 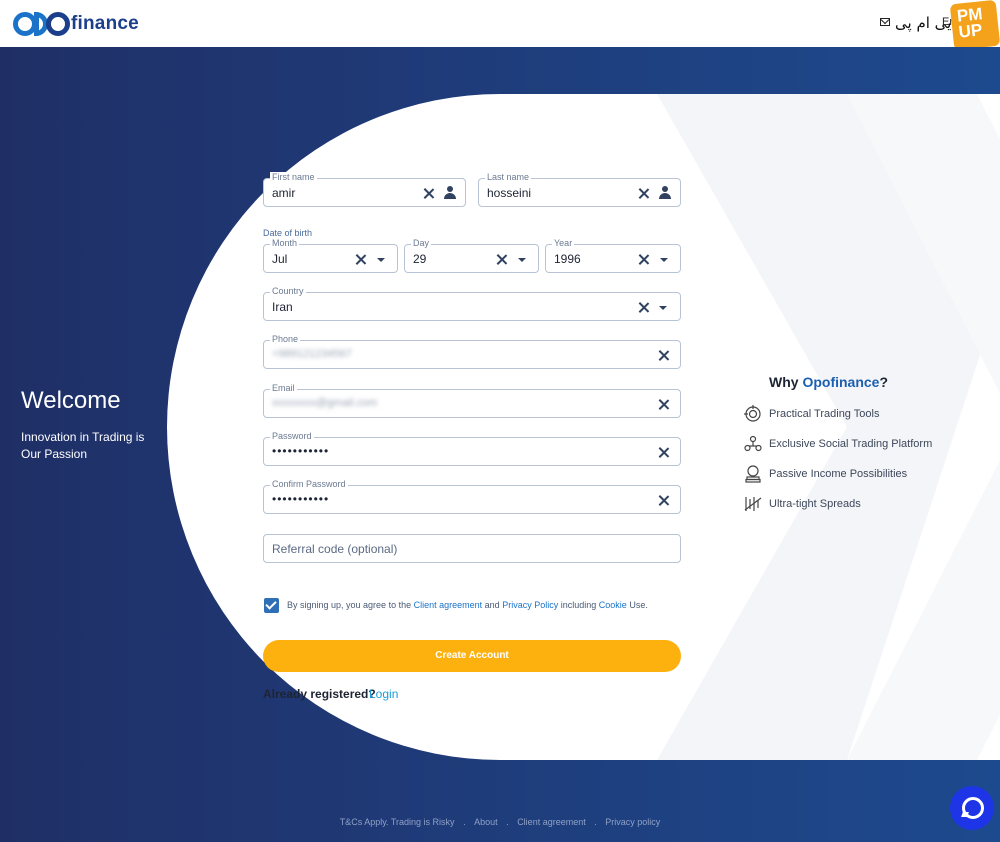 I want to click on privacy-policy-link: Privacy Policy, so click(x=530, y=605).